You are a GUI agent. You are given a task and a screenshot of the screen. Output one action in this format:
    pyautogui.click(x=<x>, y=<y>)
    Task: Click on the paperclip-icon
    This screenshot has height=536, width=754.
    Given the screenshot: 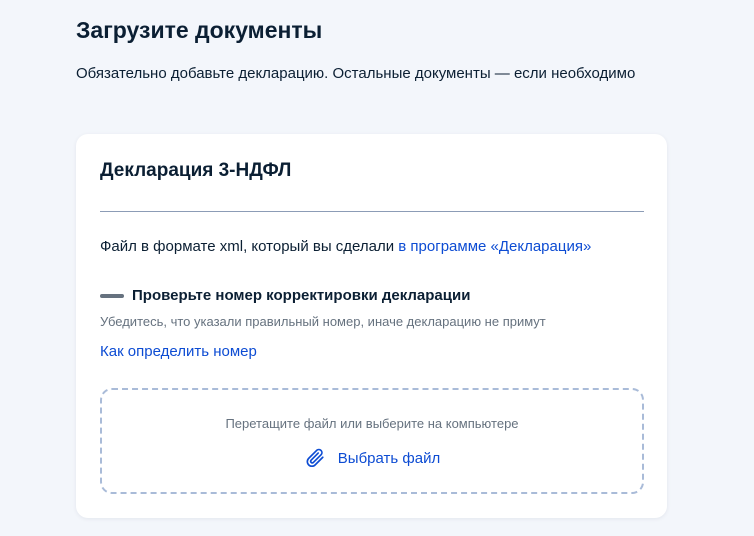 What is the action you would take?
    pyautogui.click(x=315, y=458)
    